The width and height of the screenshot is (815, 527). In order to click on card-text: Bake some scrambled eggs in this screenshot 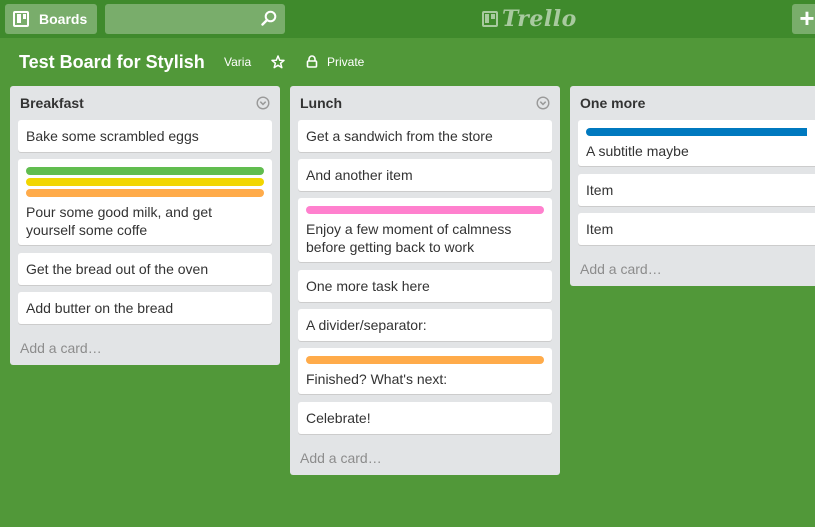, I will do `click(112, 136)`.